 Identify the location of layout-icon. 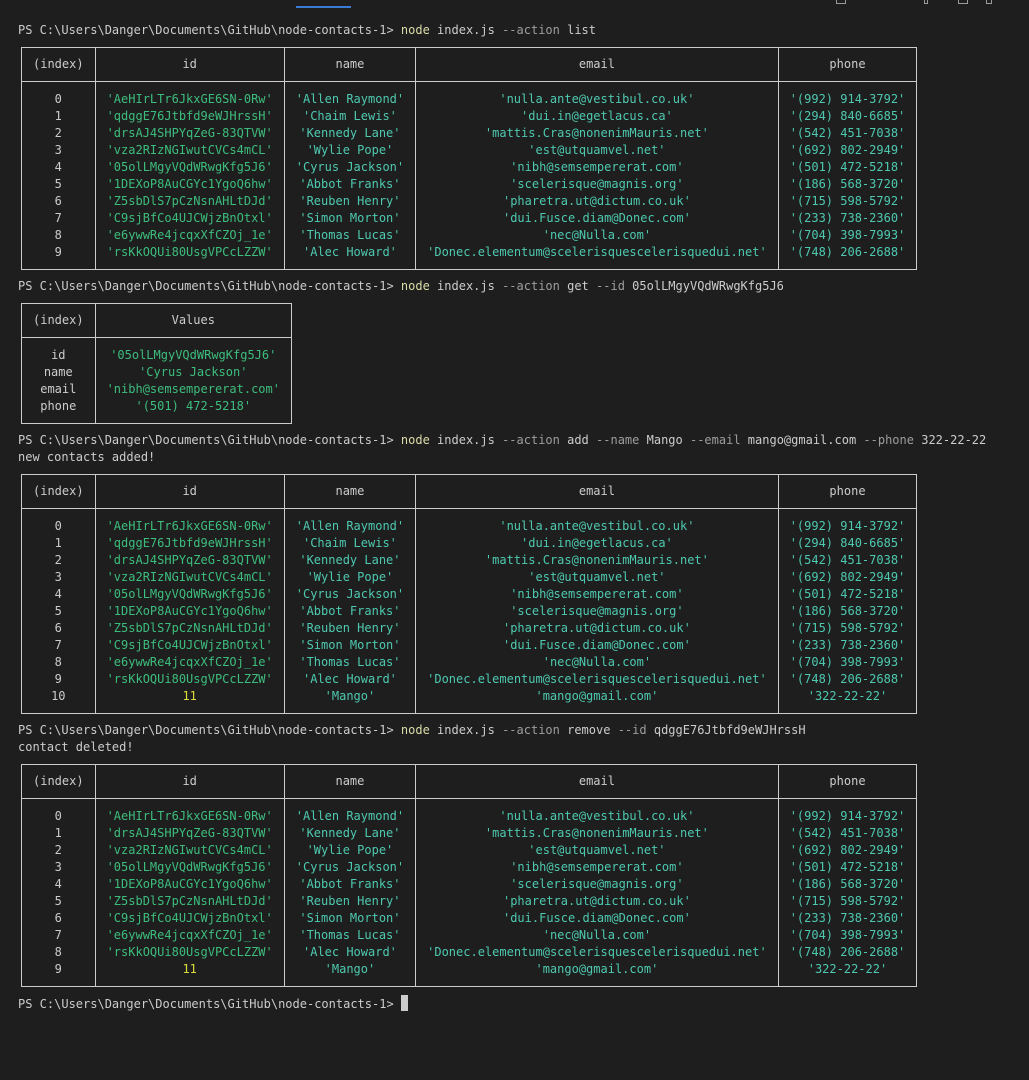
(841, 2).